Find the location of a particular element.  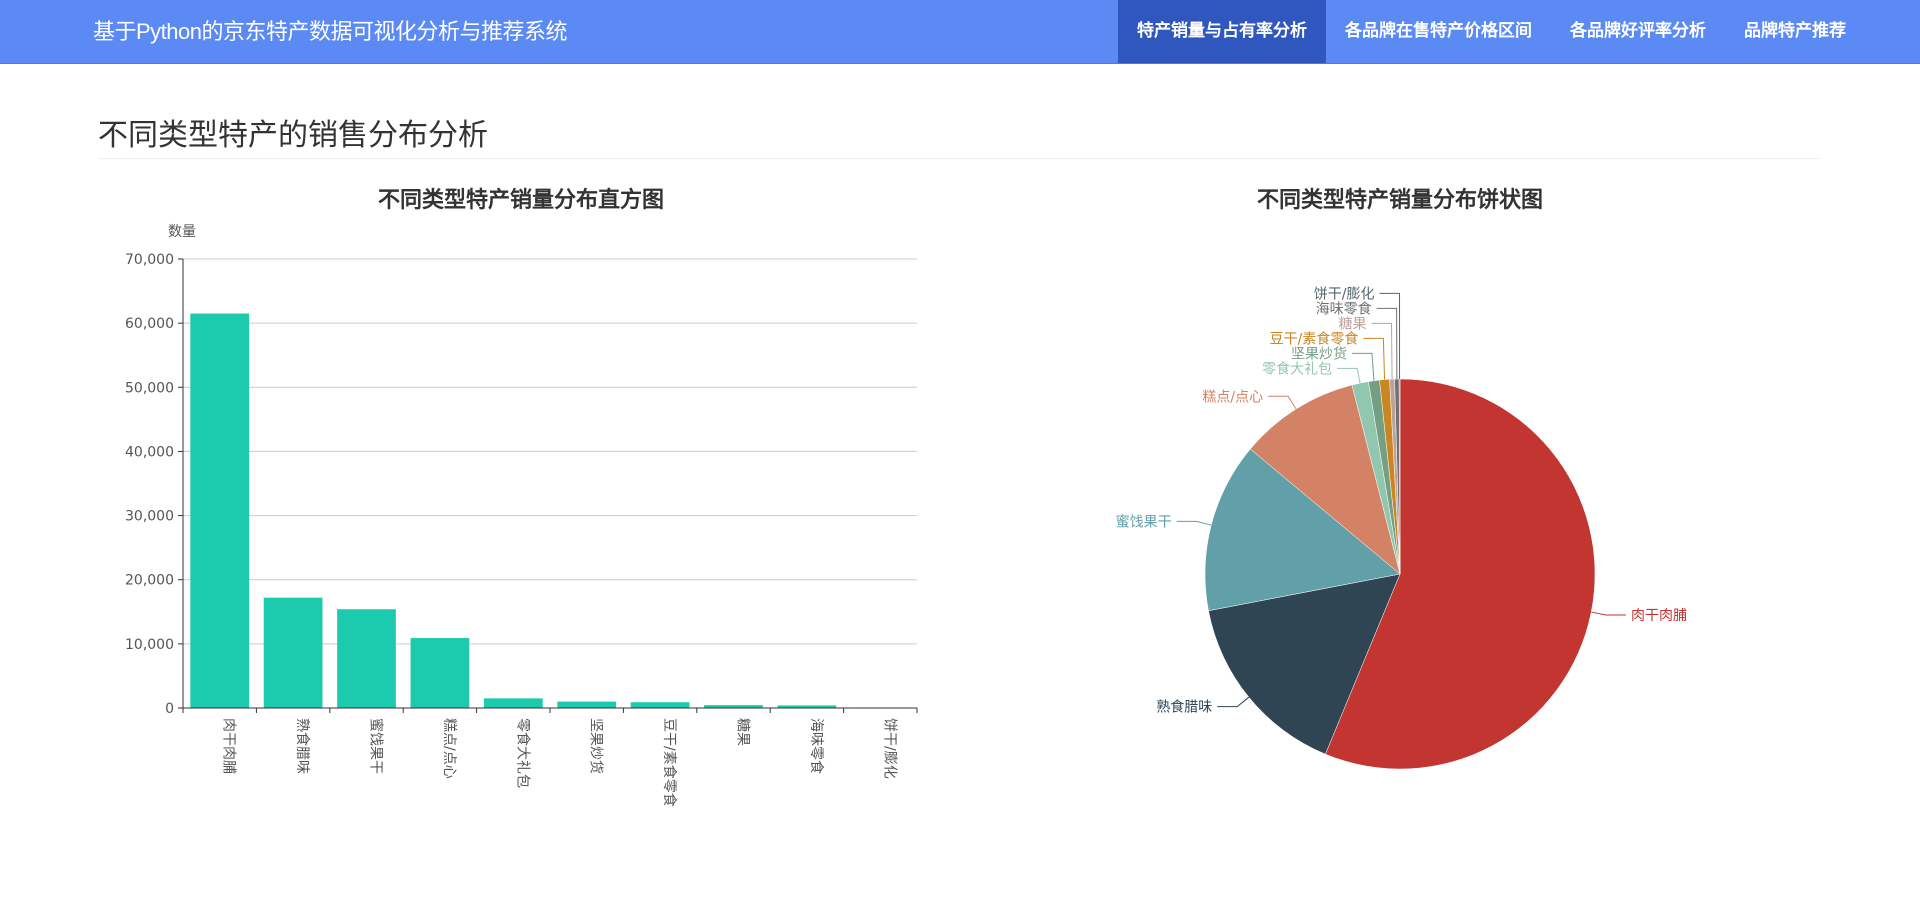

bar-x-tick-label: 蜜饯果干 is located at coordinates (376, 746).